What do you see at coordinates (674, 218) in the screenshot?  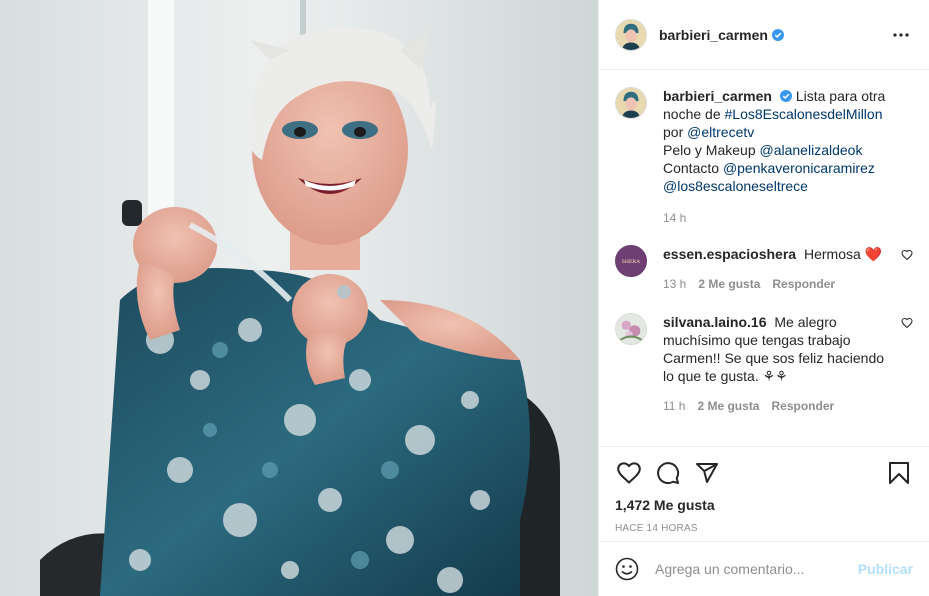 I see `caption-time: 14 h` at bounding box center [674, 218].